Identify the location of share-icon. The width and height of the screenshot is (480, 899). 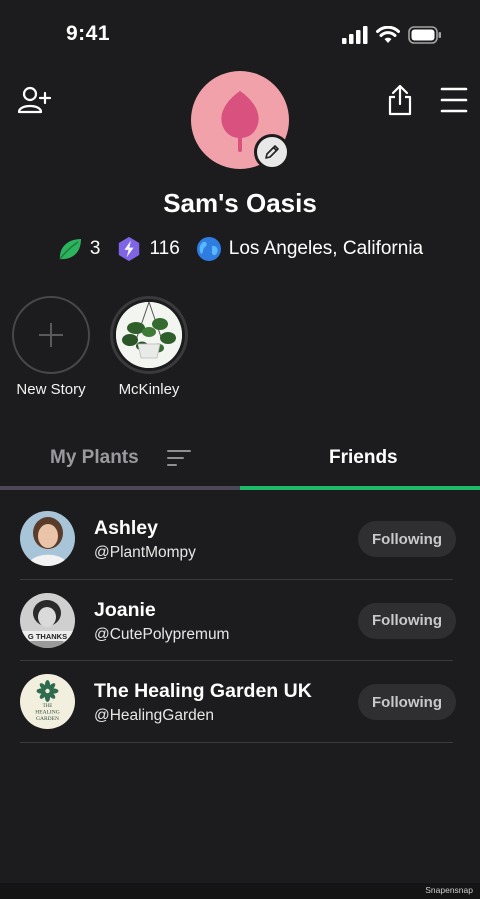
(400, 100).